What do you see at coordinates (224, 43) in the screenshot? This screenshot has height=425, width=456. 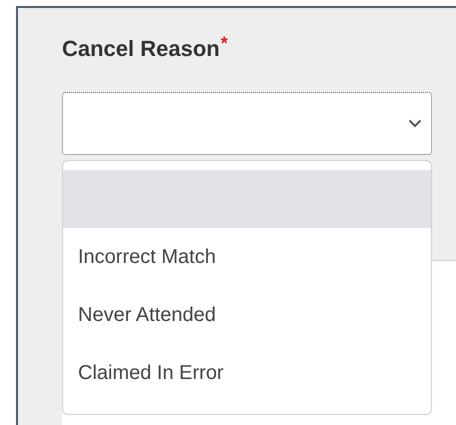 I see `required-mark: *` at bounding box center [224, 43].